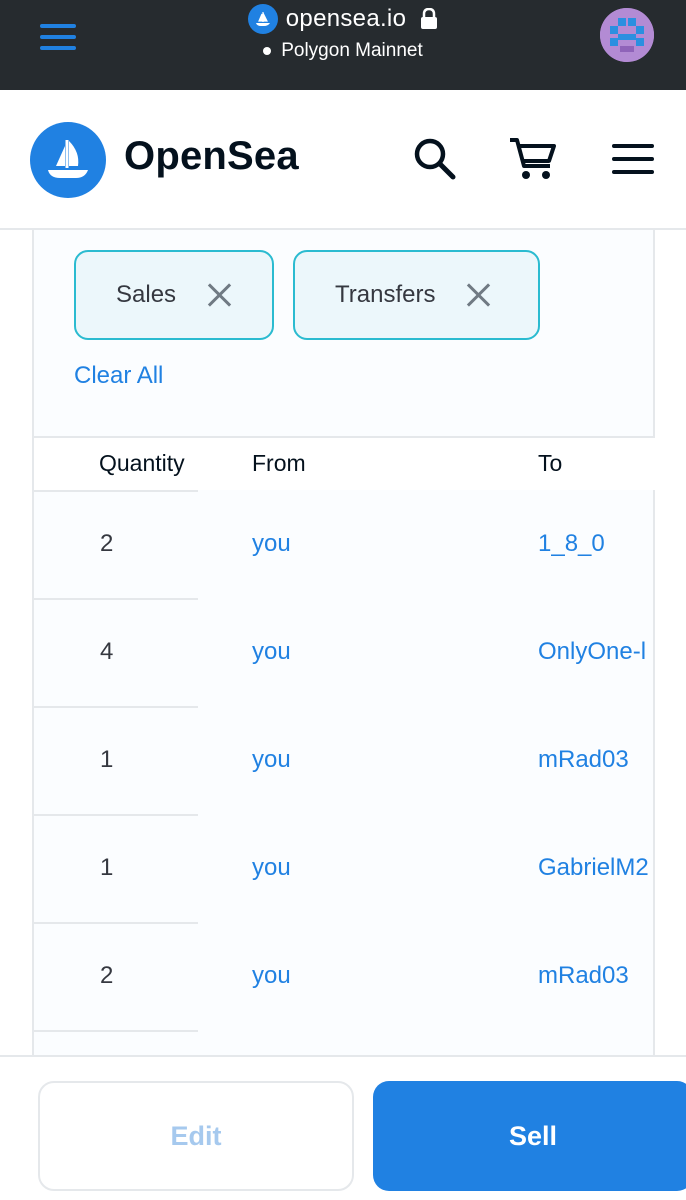  What do you see at coordinates (633, 159) in the screenshot?
I see `menu-icon` at bounding box center [633, 159].